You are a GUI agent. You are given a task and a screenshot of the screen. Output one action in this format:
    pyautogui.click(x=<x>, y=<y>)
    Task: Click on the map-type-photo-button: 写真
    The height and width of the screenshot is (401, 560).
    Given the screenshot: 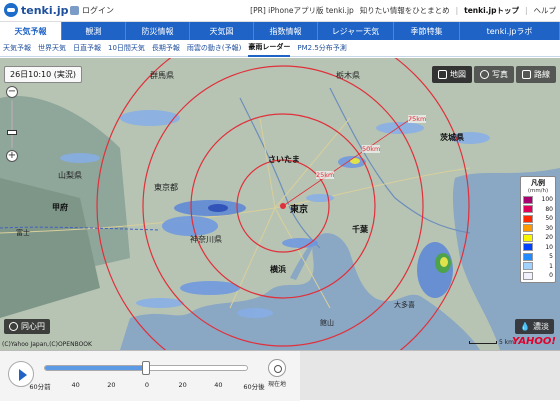 What is the action you would take?
    pyautogui.click(x=494, y=74)
    